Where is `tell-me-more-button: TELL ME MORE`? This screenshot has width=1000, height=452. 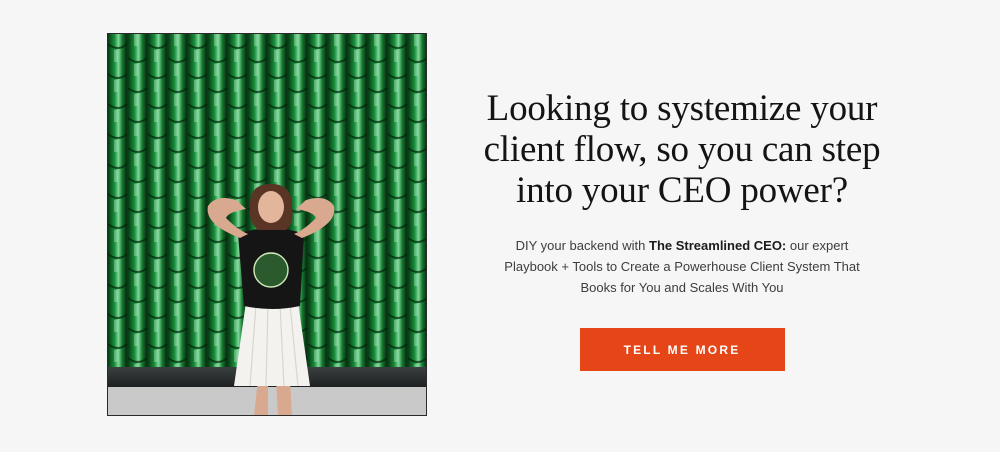
tell-me-more-button: TELL ME MORE is located at coordinates (682, 349).